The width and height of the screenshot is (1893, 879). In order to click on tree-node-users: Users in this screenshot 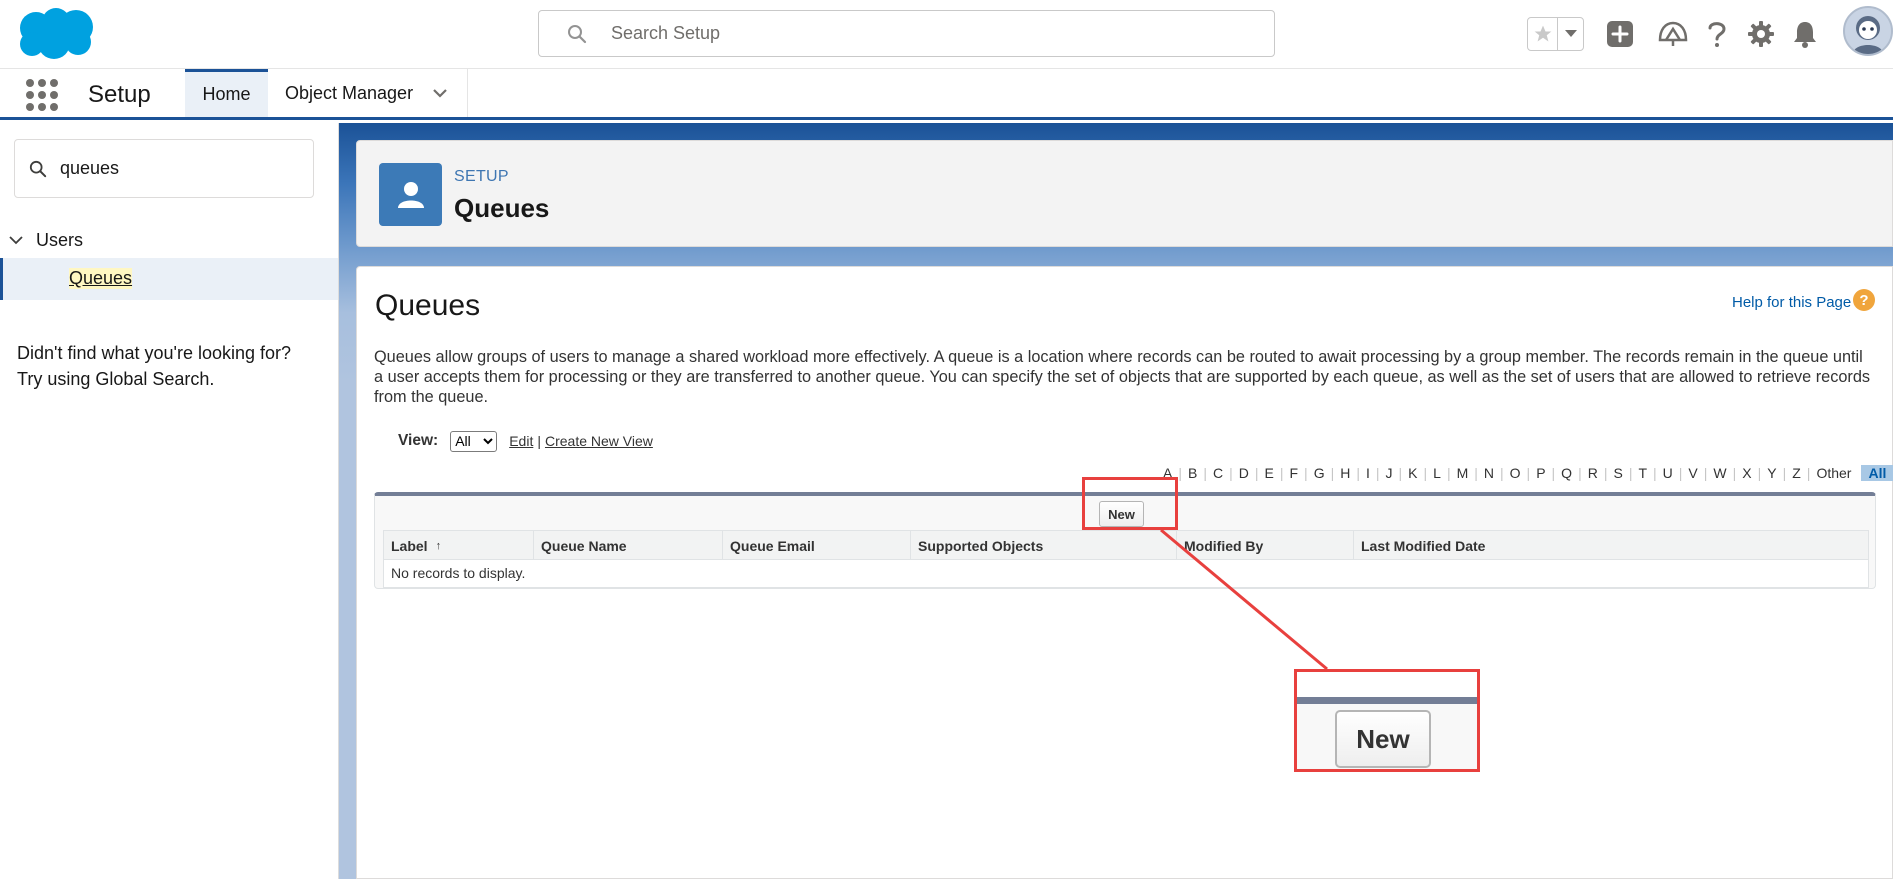, I will do `click(169, 241)`.